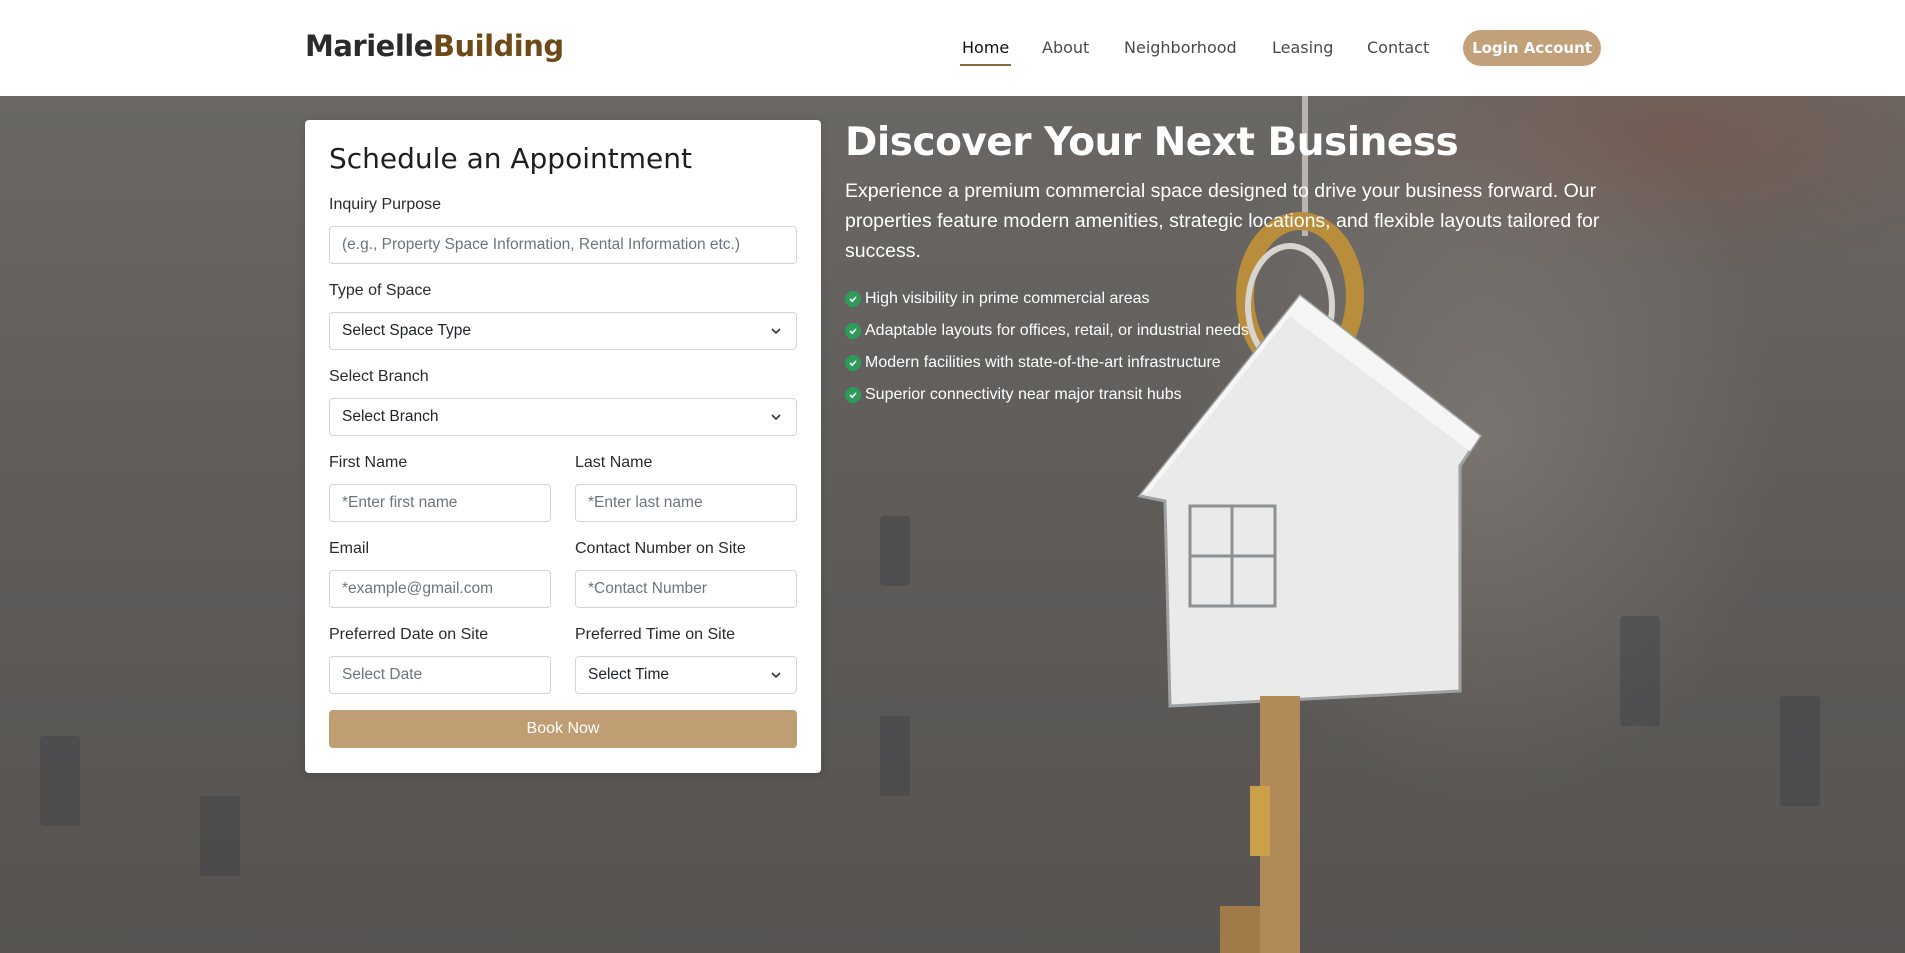 The height and width of the screenshot is (953, 1905). Describe the element at coordinates (440, 503) in the screenshot. I see `first-name-input: *Enter first name` at that location.